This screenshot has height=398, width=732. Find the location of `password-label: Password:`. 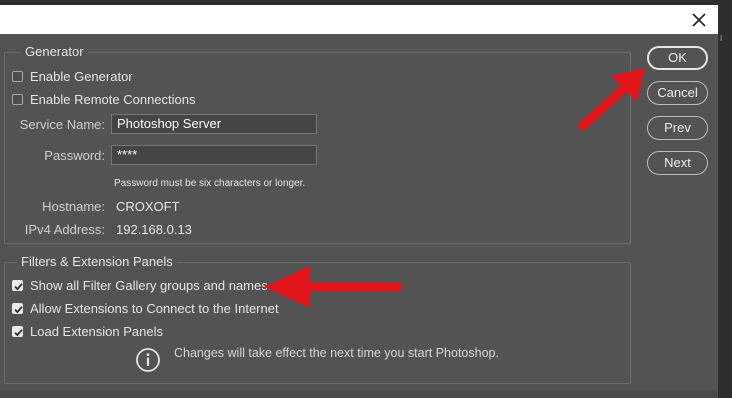

password-label: Password: is located at coordinates (74, 155).